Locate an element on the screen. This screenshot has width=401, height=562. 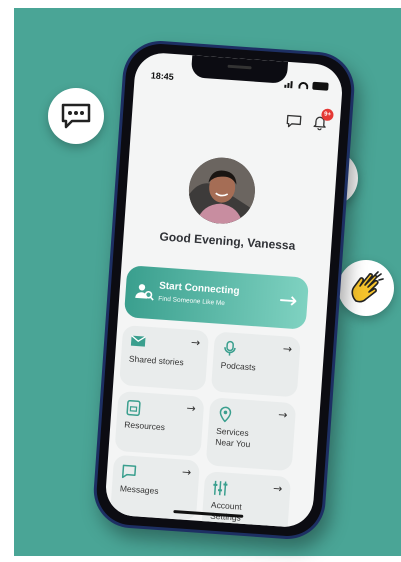
card-label: Services Near You is located at coordinates (233, 437).